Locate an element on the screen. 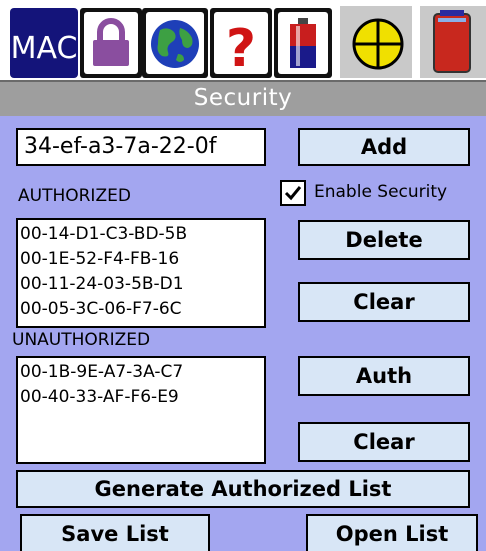  lock-icon is located at coordinates (111, 43).